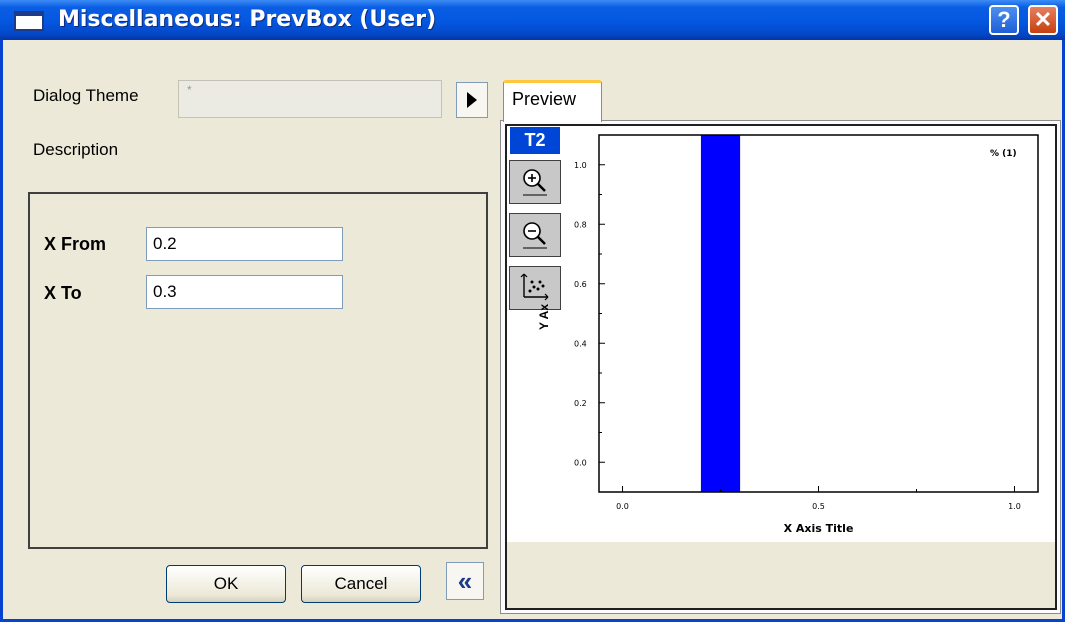  Describe the element at coordinates (244, 244) in the screenshot. I see `x-from-input` at that location.